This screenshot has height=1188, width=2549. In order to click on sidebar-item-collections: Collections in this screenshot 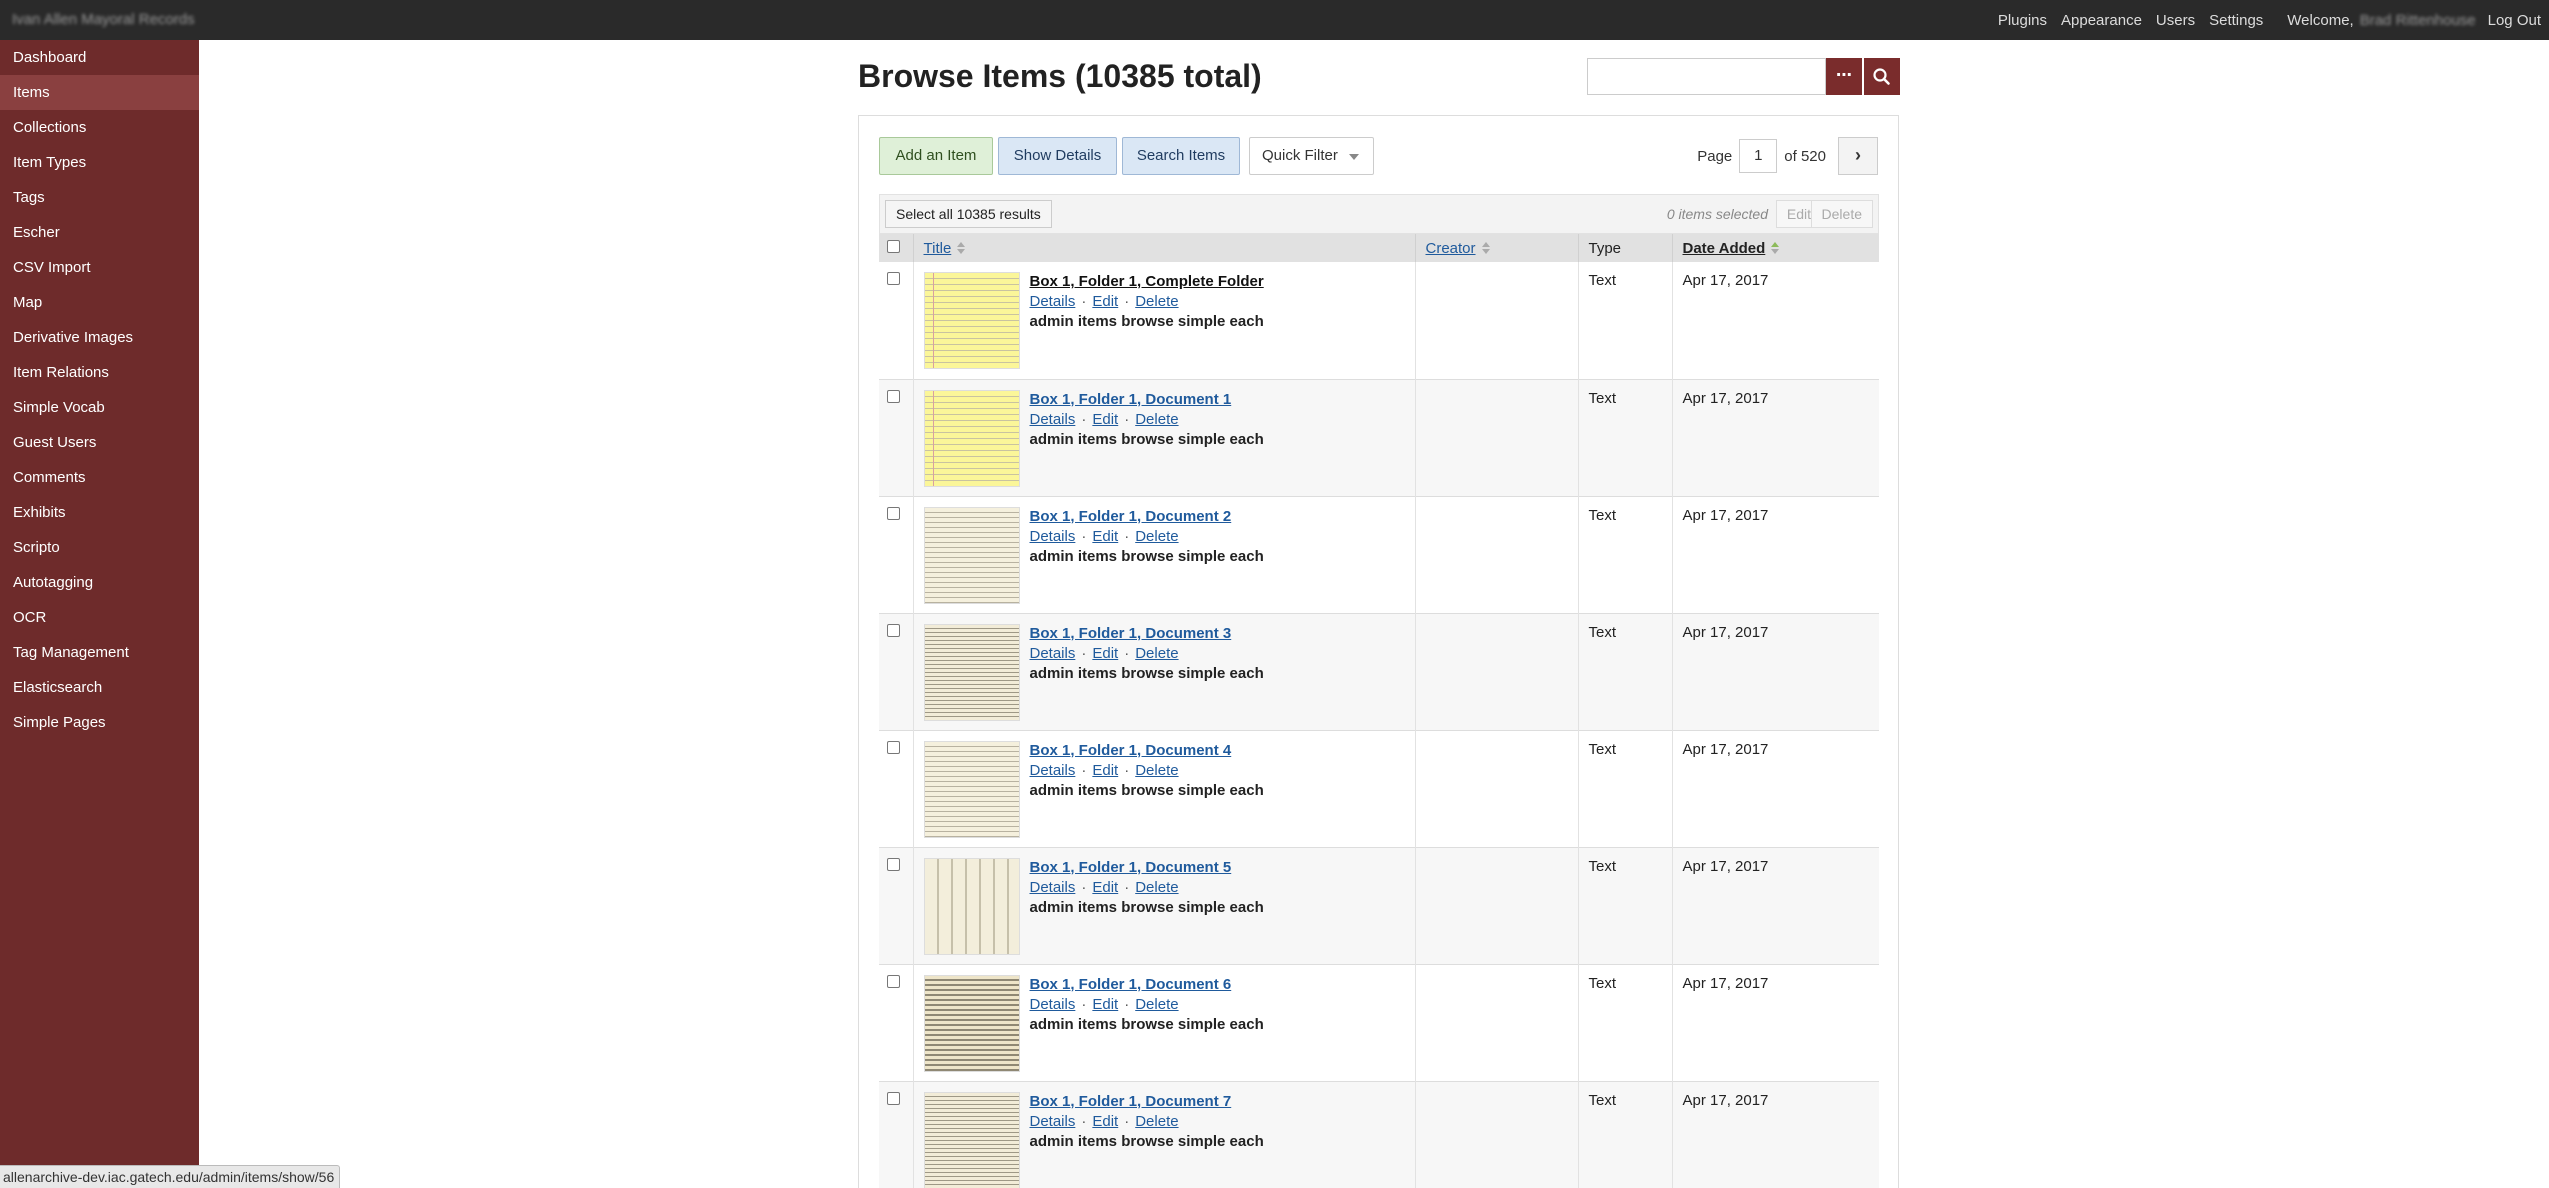, I will do `click(99, 127)`.